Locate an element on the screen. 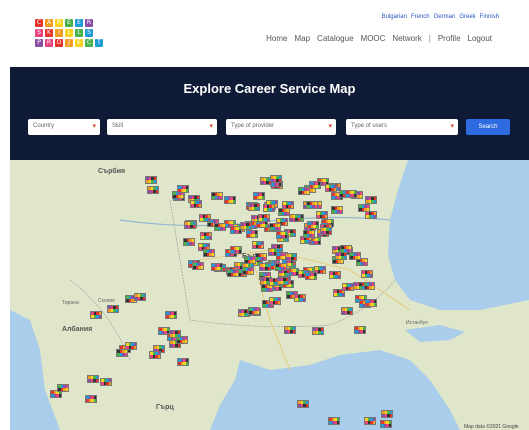 The height and width of the screenshot is (430, 529). nav-map: Map is located at coordinates (302, 38).